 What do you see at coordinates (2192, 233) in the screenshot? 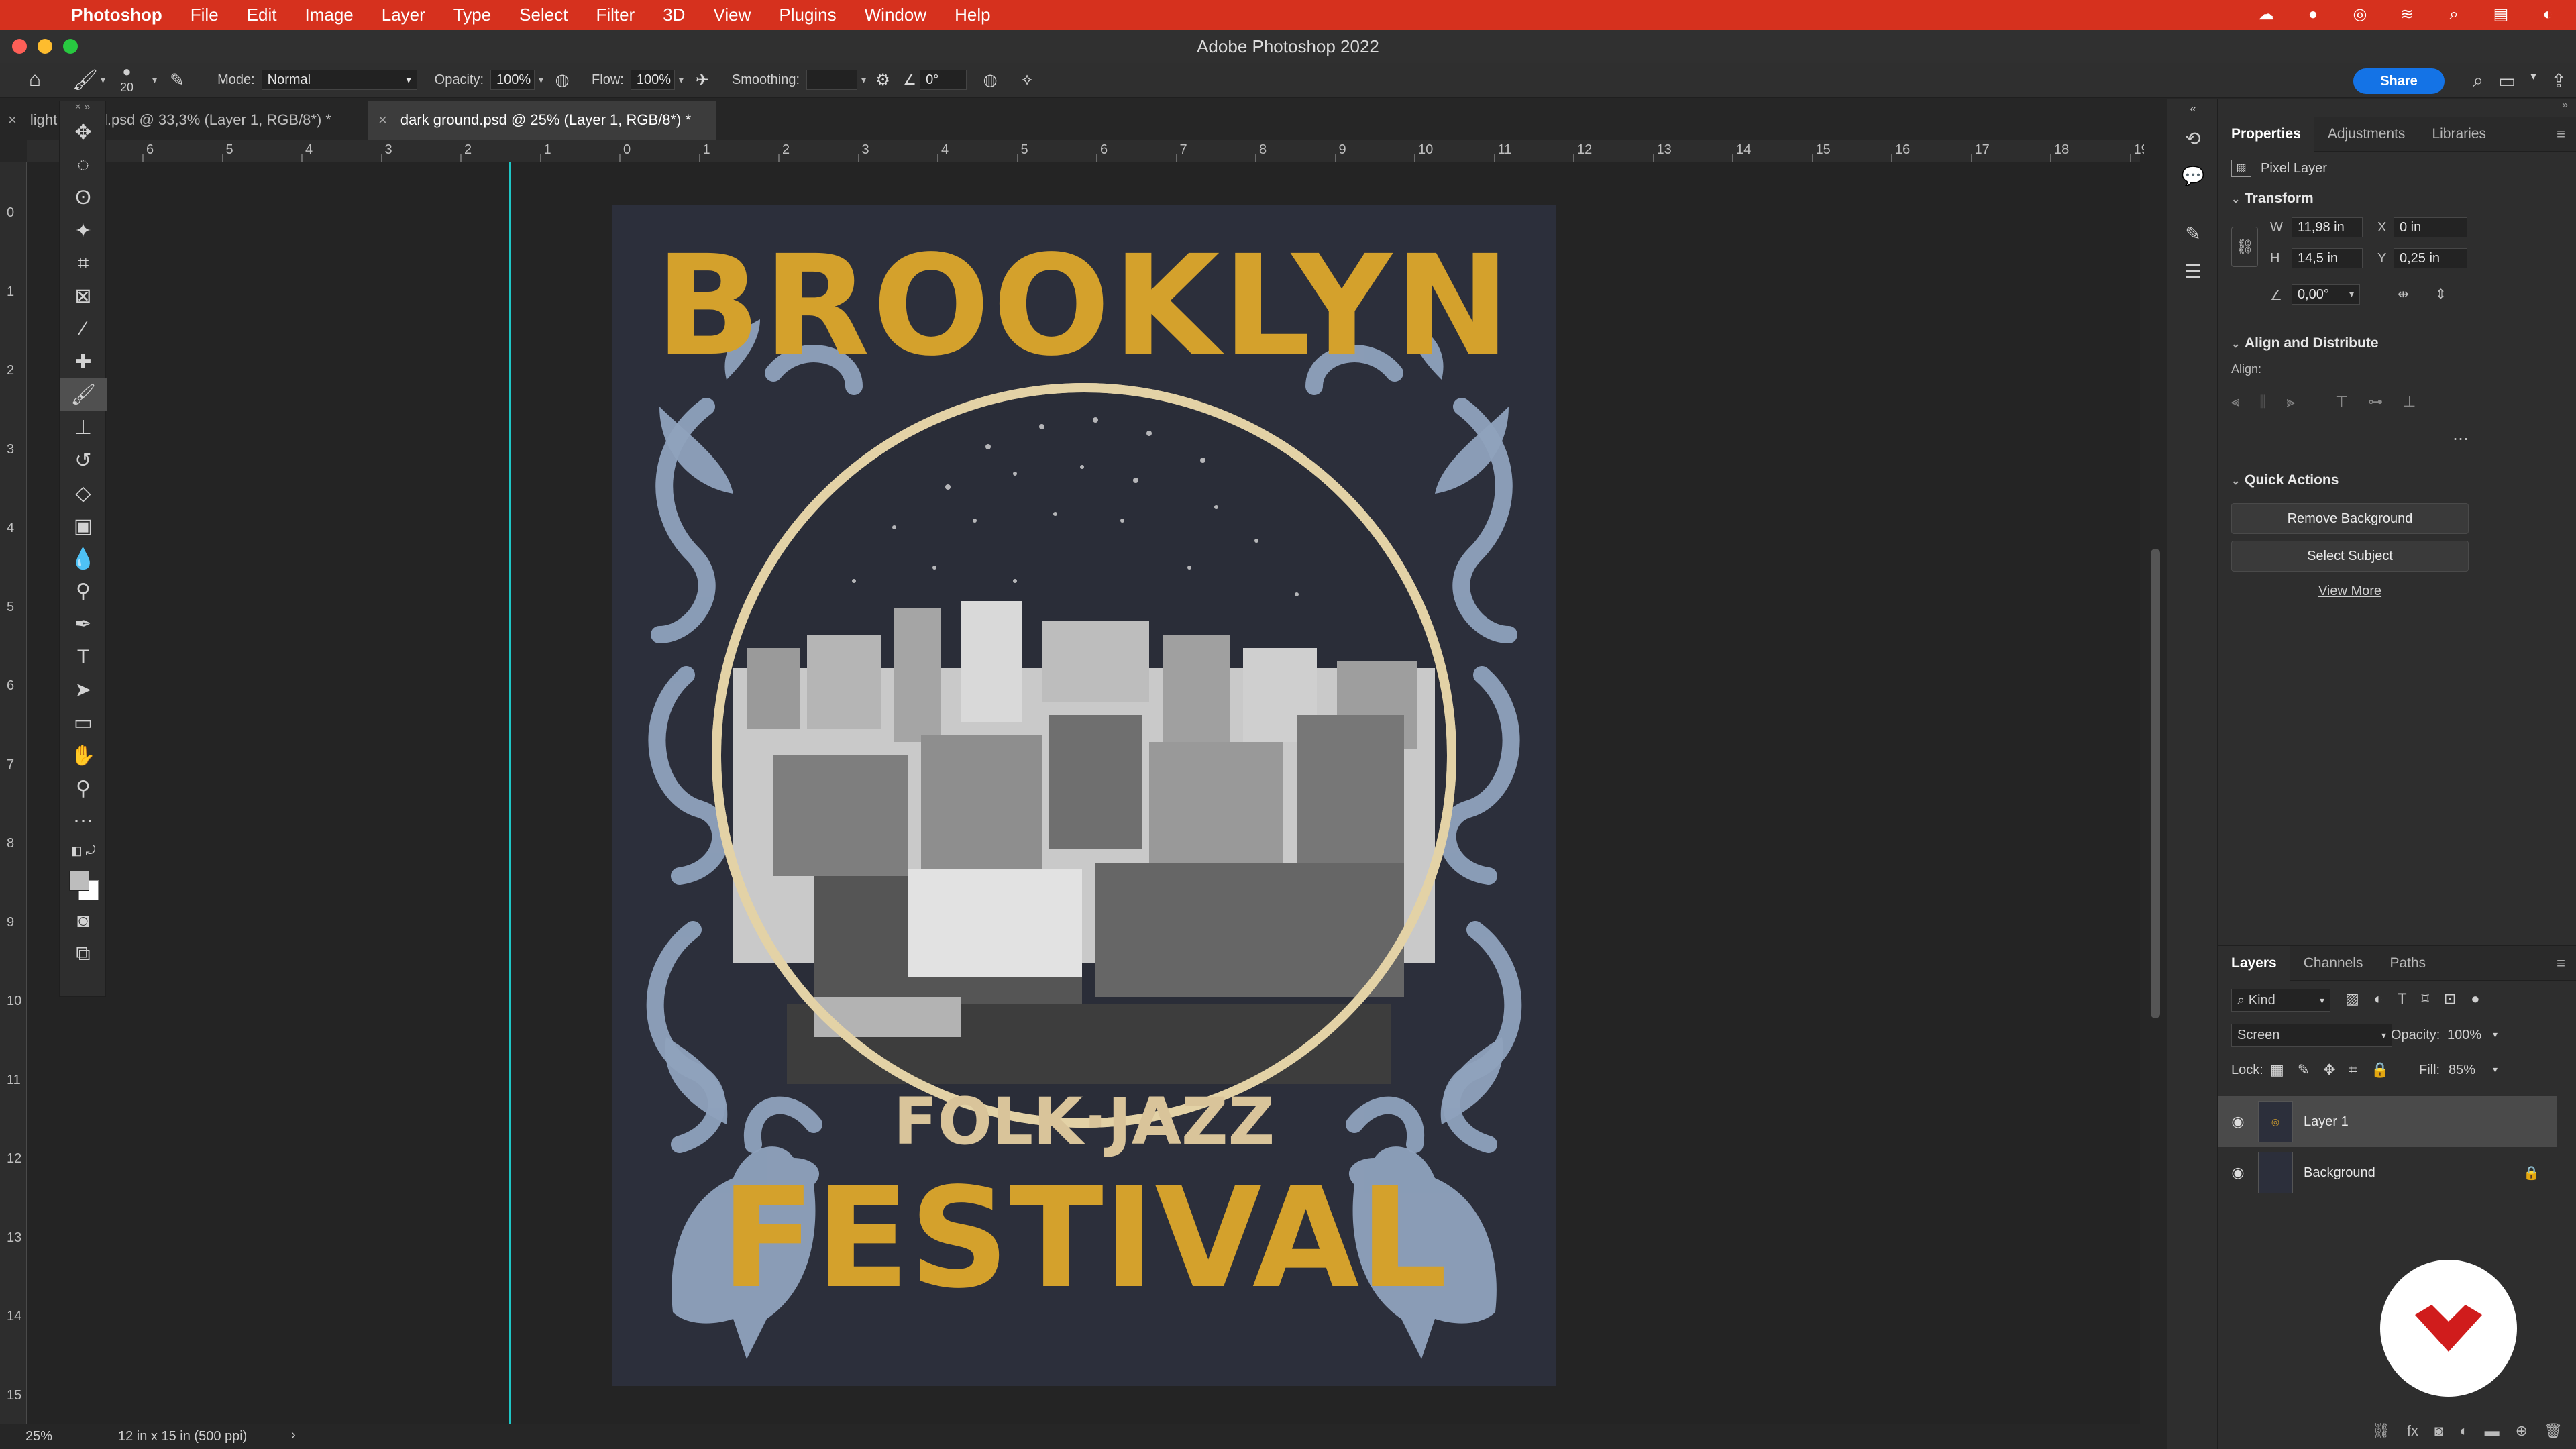
I see `brush-settings-panel-icon: ✎` at bounding box center [2192, 233].